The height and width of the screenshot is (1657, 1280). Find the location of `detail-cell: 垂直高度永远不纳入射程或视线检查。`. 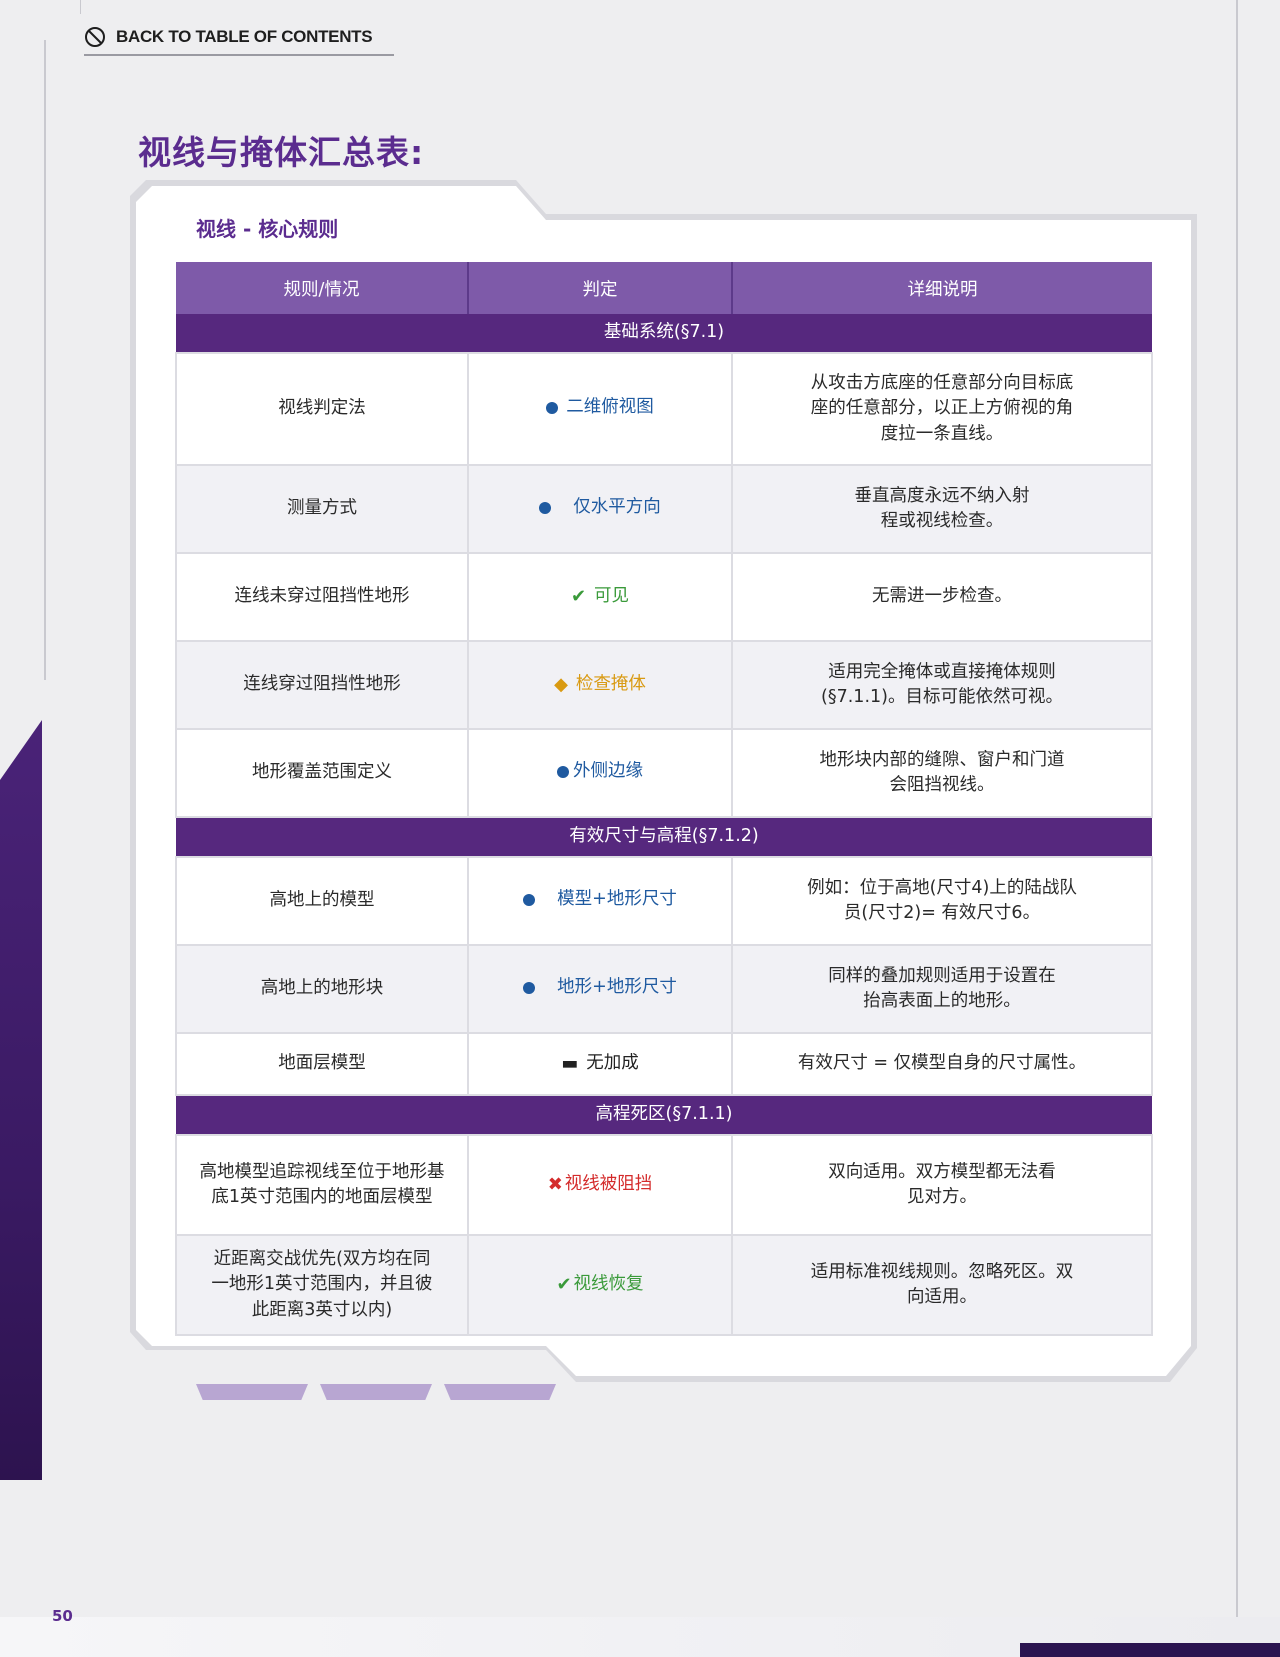

detail-cell: 垂直高度永远不纳入射程或视线检查。 is located at coordinates (942, 509).